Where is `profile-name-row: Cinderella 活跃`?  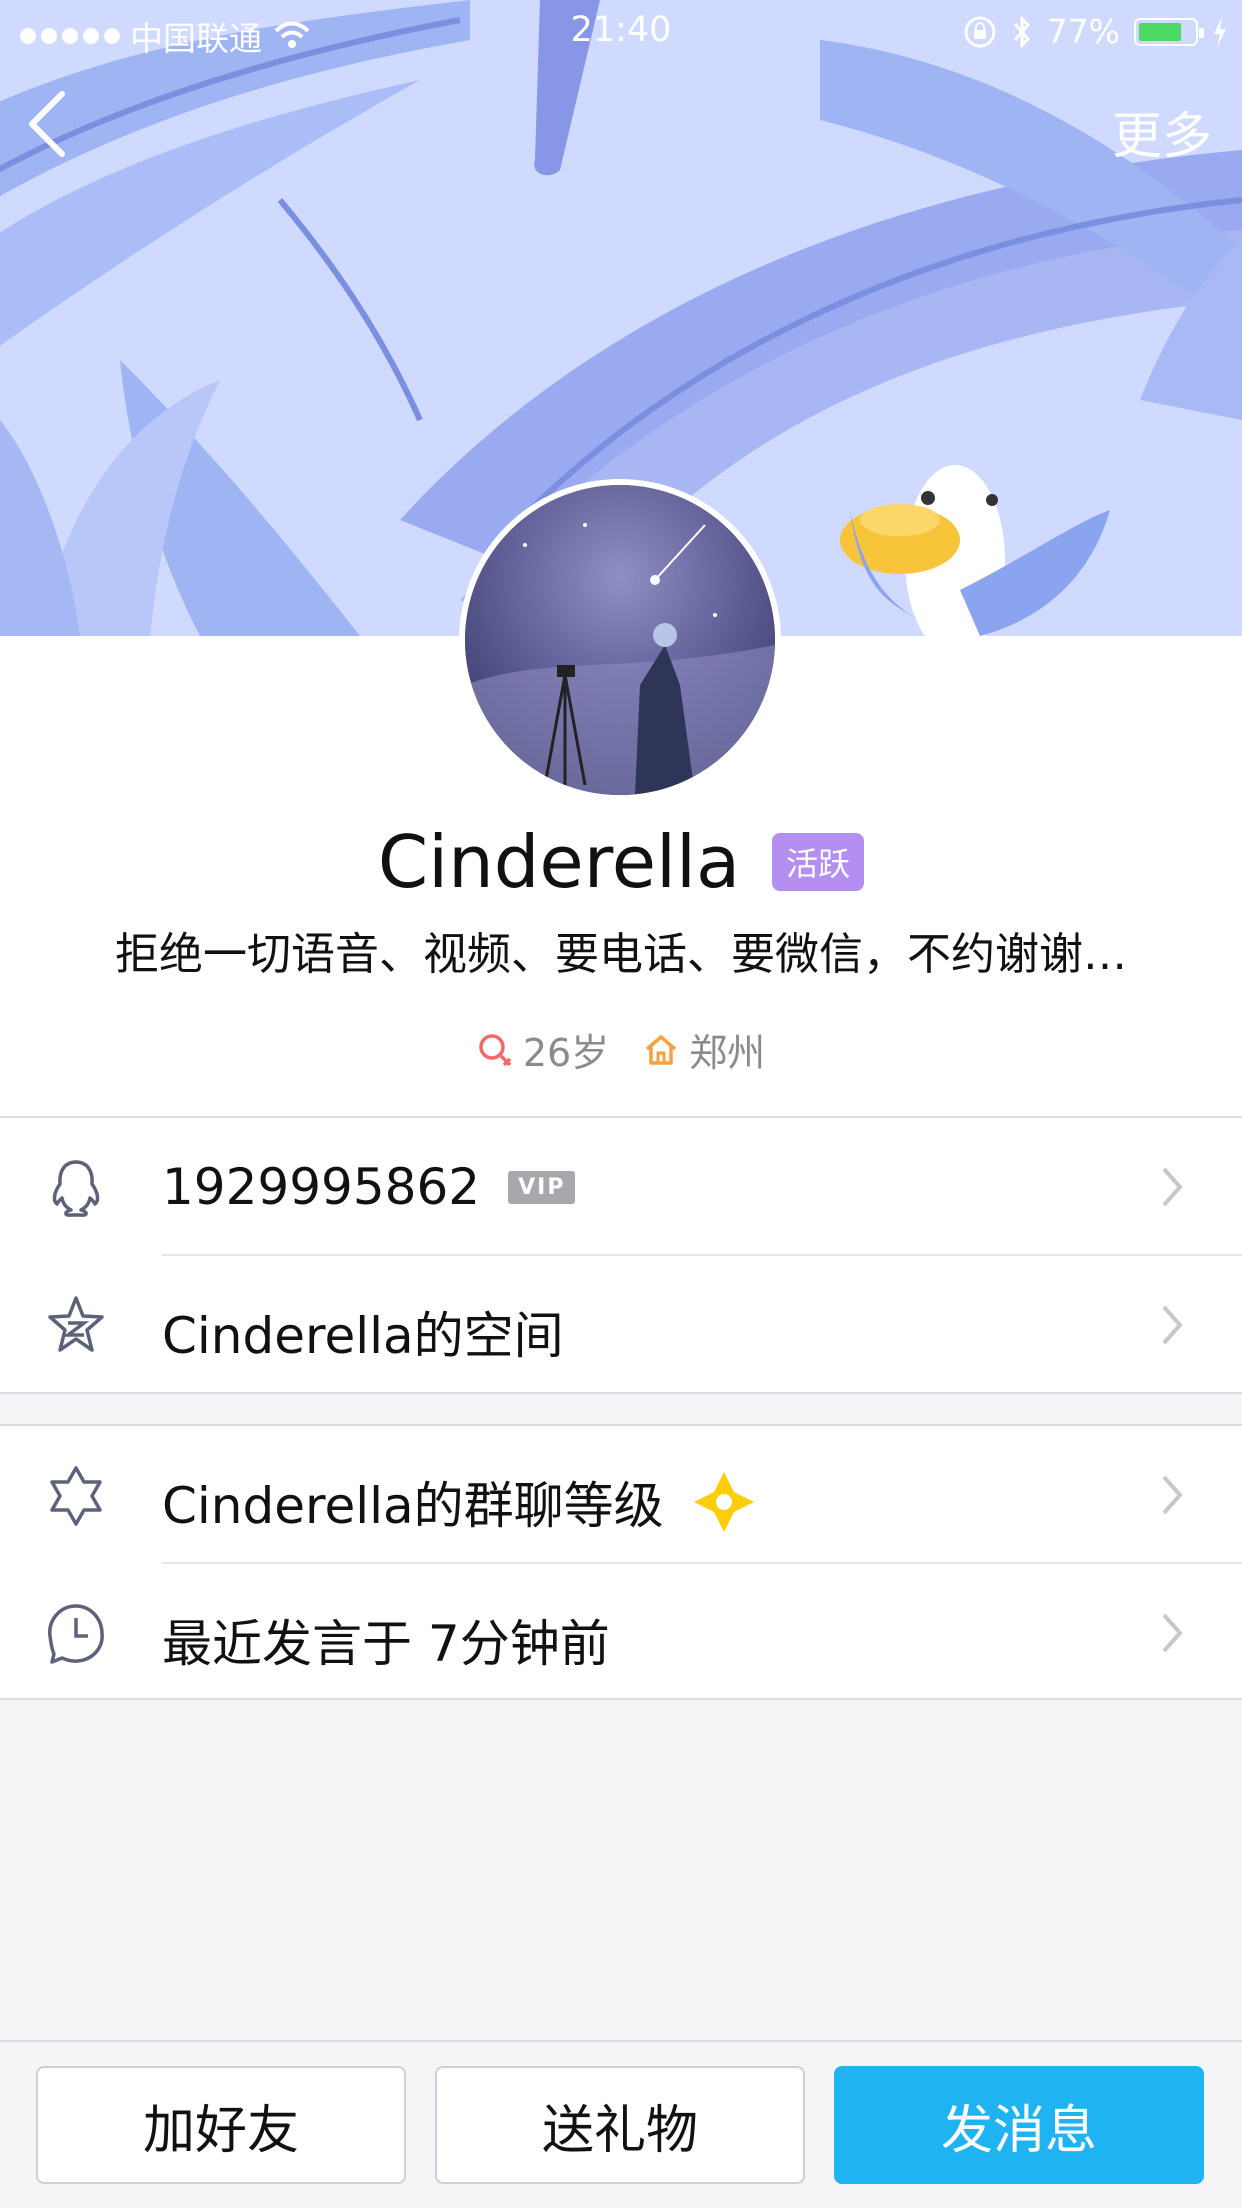
profile-name-row: Cinderella 活跃 is located at coordinates (621, 862).